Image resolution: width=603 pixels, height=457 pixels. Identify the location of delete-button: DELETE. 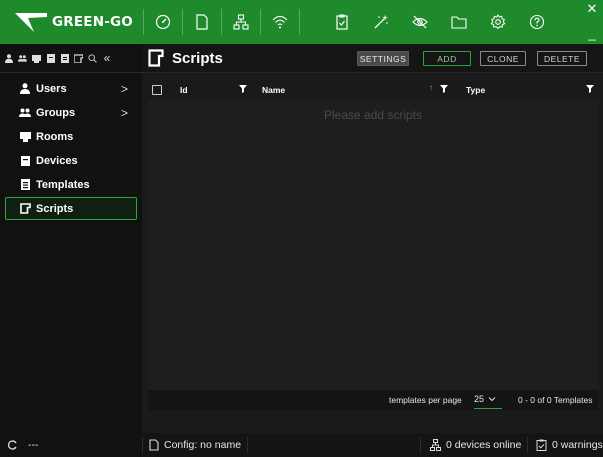
(562, 58).